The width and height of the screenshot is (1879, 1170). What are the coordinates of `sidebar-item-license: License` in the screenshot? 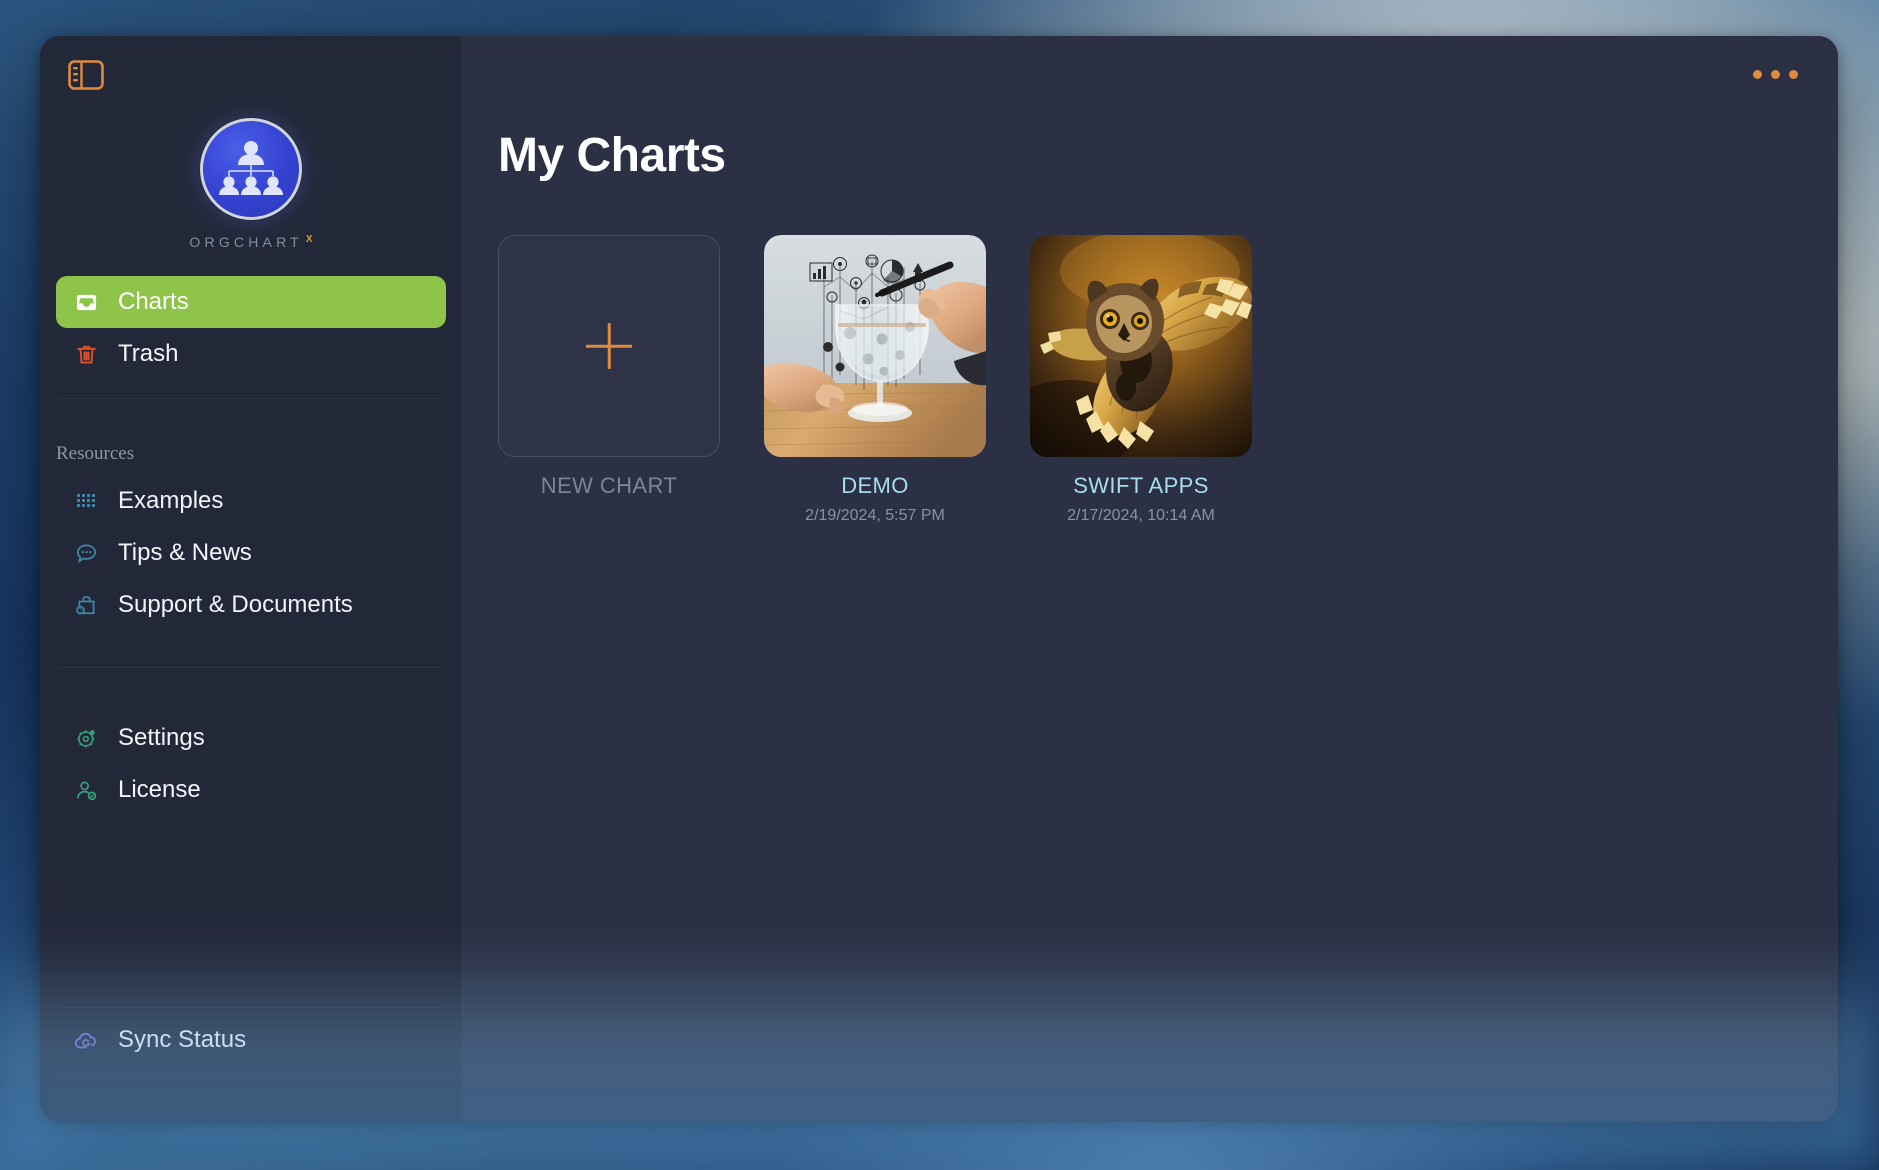 It's located at (251, 790).